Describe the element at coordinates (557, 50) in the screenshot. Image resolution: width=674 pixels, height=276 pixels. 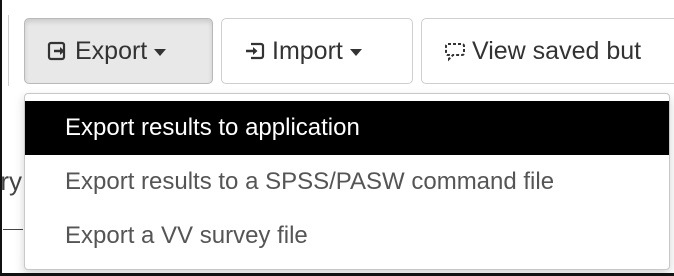
I see `view-saved-button-label: View saved but` at that location.